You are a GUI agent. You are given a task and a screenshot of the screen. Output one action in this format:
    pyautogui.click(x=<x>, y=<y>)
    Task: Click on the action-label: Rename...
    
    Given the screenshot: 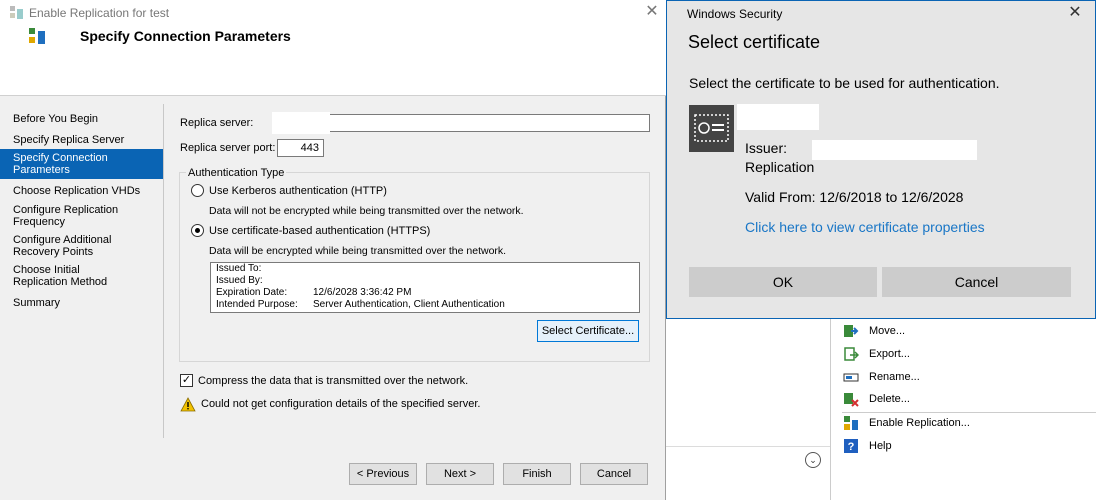 What is the action you would take?
    pyautogui.click(x=894, y=377)
    